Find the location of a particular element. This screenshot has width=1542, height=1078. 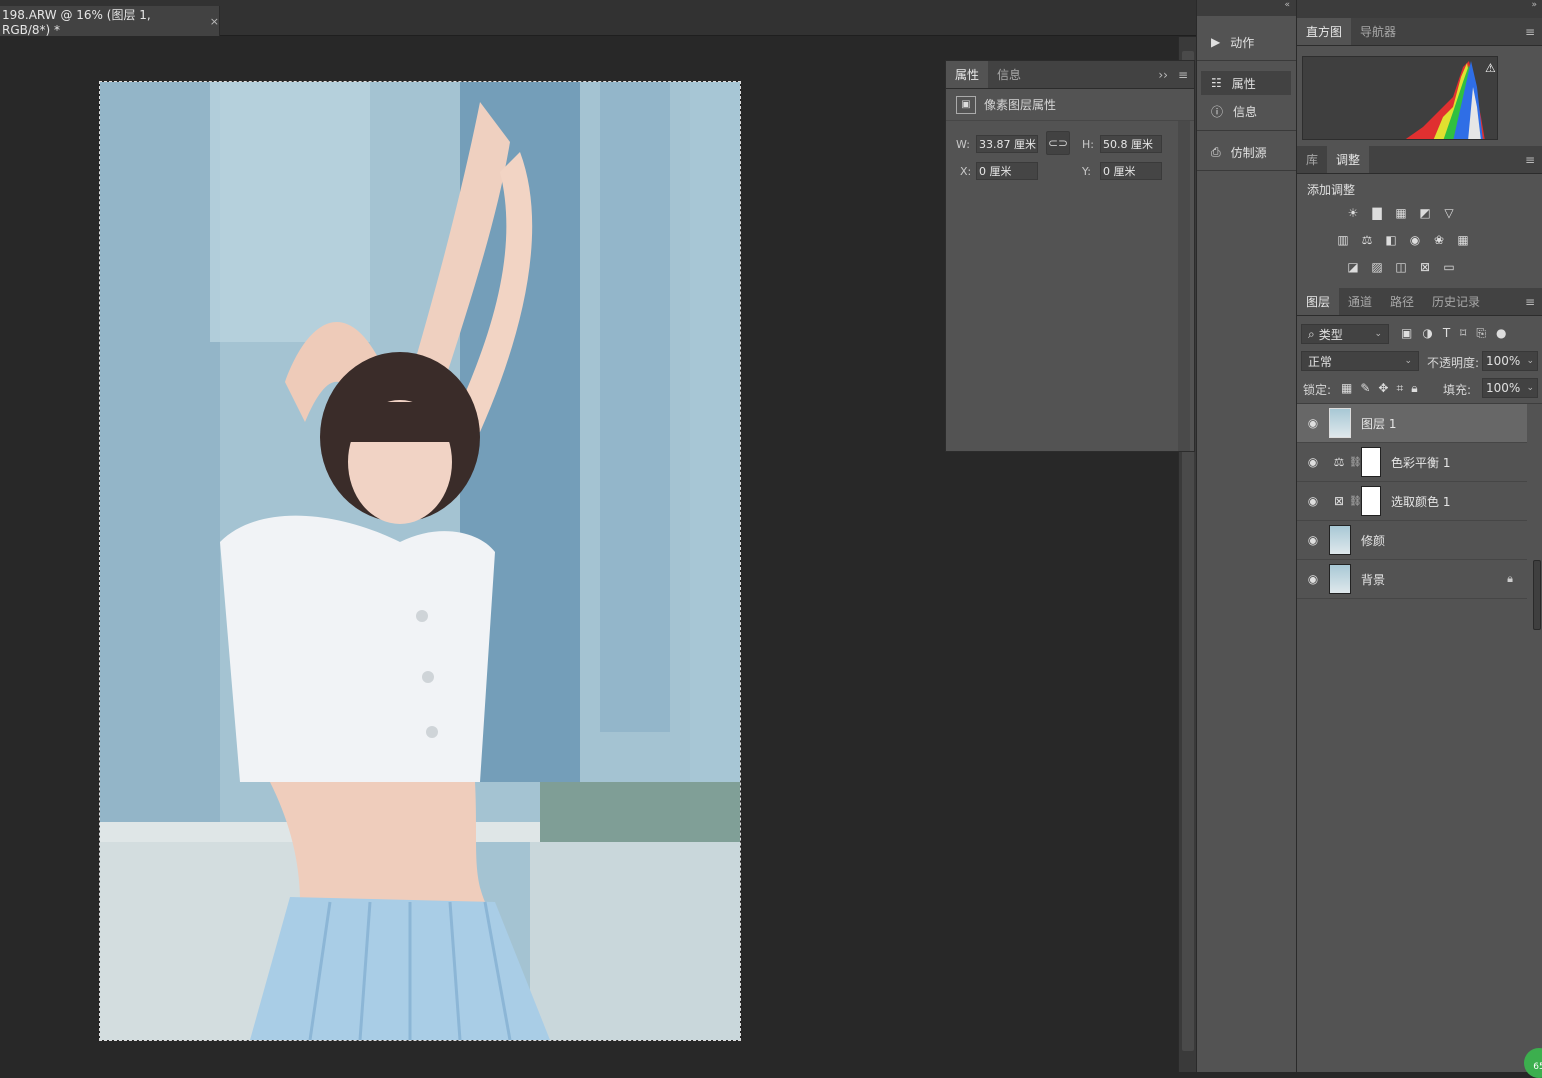

brightness-icon: ☀ is located at coordinates (1353, 213).